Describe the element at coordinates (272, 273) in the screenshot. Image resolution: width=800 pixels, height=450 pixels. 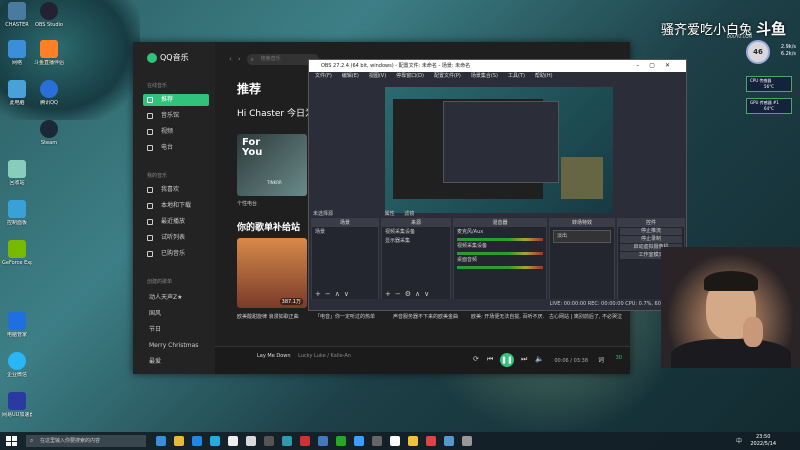
I see `playlist-tile: 387.1万` at that location.